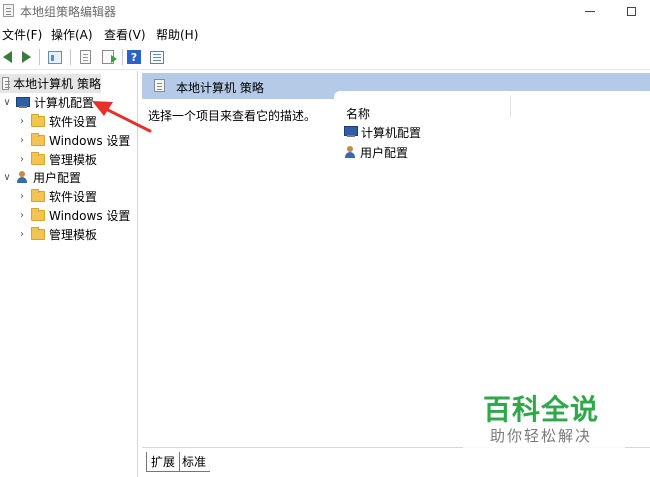  What do you see at coordinates (325, 57) in the screenshot?
I see `toolbar: ?` at bounding box center [325, 57].